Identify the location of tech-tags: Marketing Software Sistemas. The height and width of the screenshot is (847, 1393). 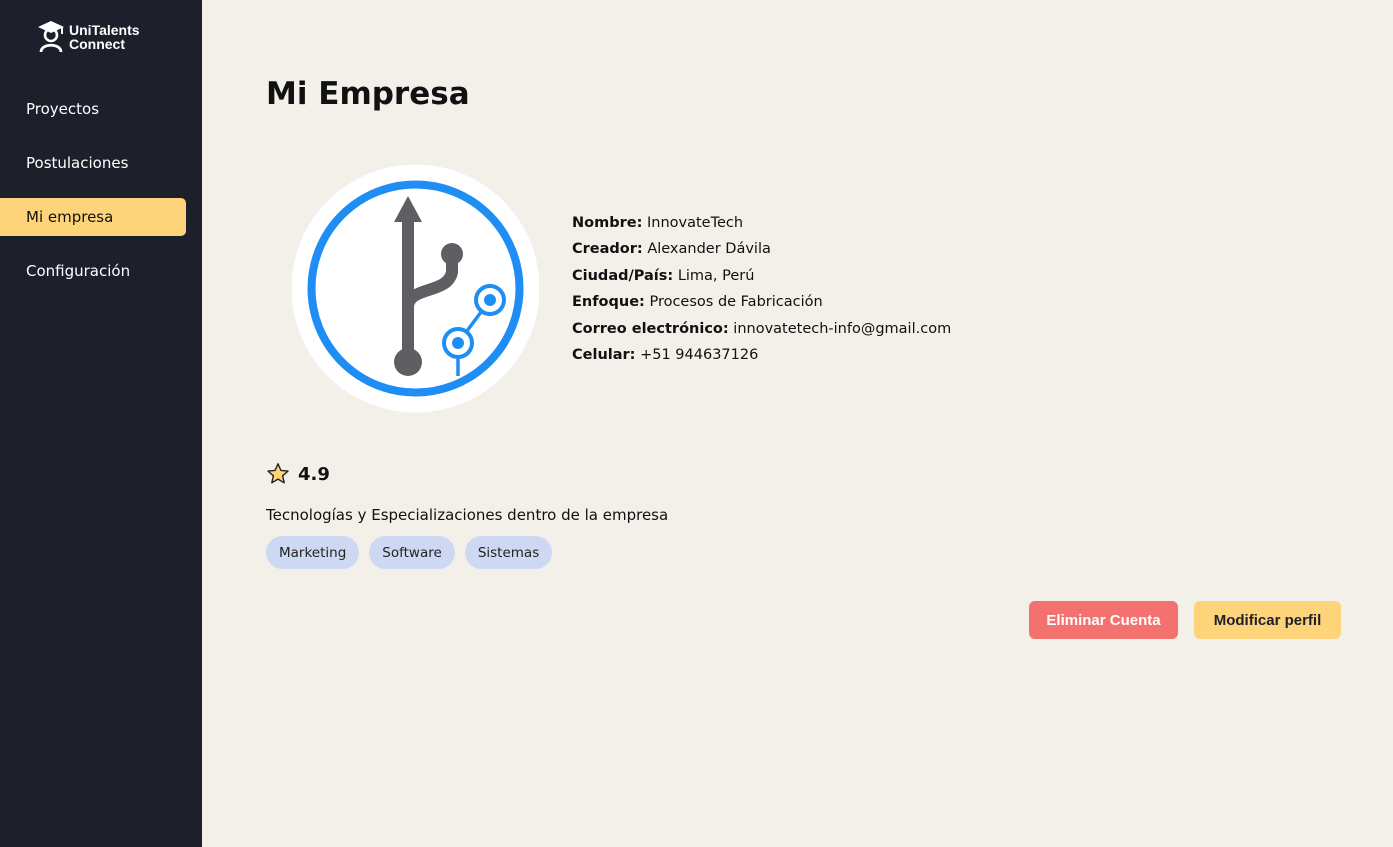
(414, 552).